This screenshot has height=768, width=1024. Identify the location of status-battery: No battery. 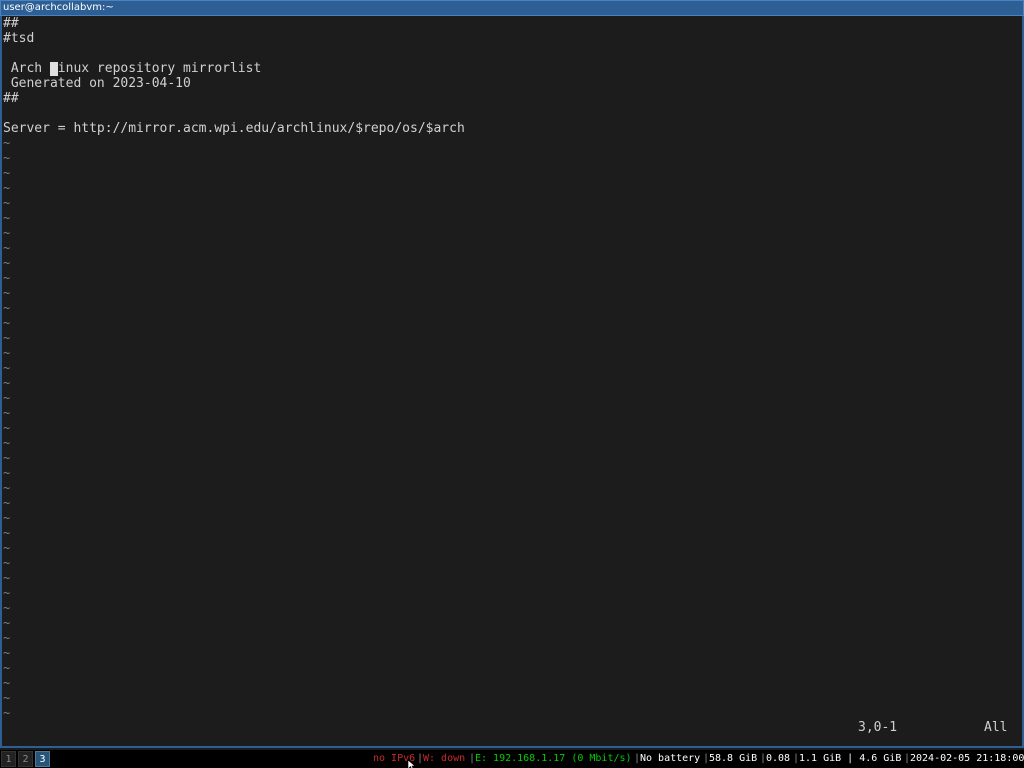
(670, 758).